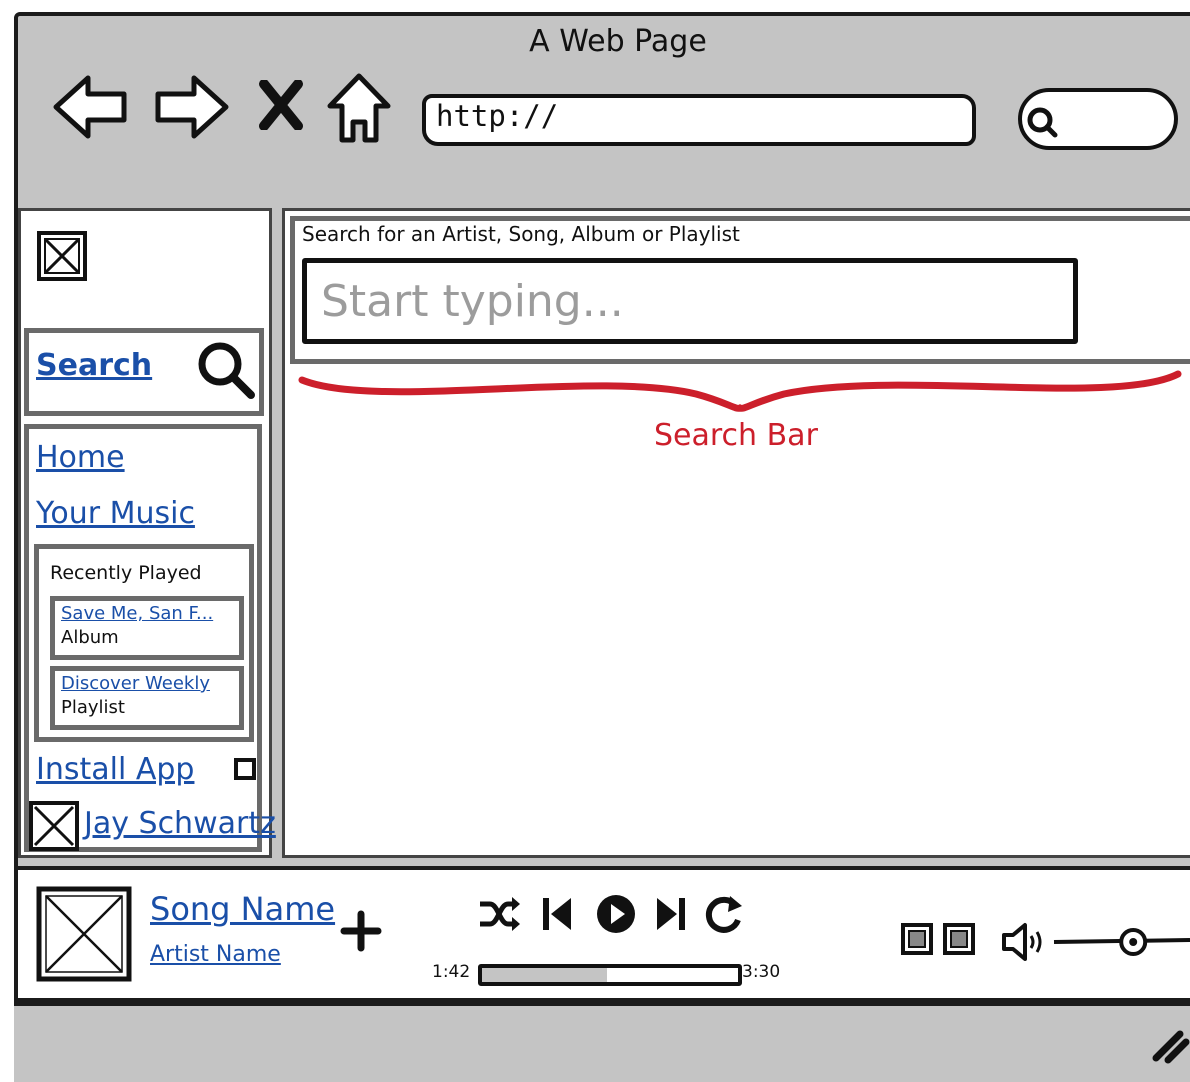 The image size is (1190, 1082). Describe the element at coordinates (245, 769) in the screenshot. I see `install-app-checkbox` at that location.